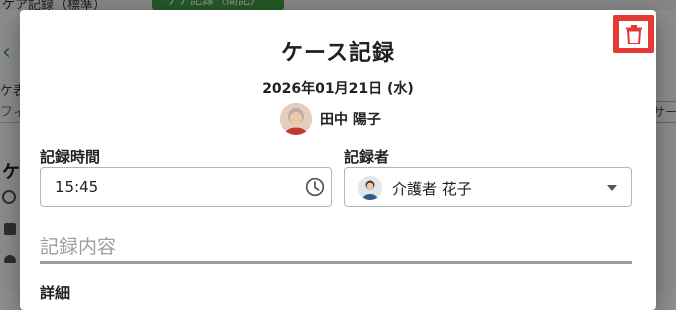 Image resolution: width=676 pixels, height=310 pixels. What do you see at coordinates (488, 187) in the screenshot?
I see `recorder-select: 介護者 花子` at bounding box center [488, 187].